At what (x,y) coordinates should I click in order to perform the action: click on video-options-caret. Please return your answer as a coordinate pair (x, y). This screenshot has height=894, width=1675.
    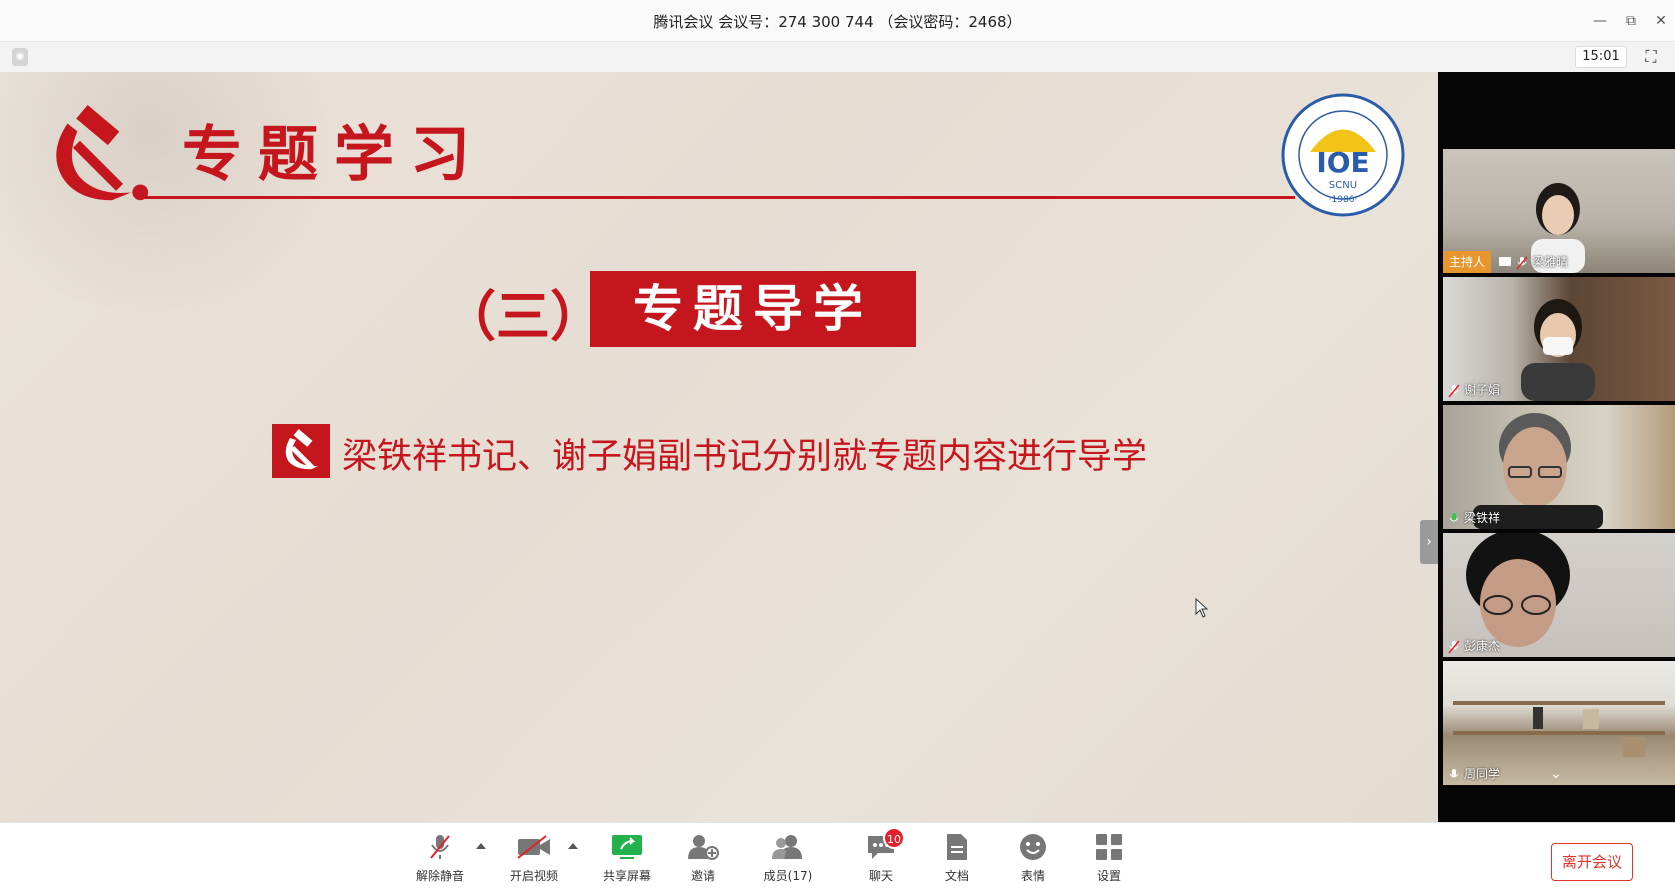
    Looking at the image, I should click on (573, 846).